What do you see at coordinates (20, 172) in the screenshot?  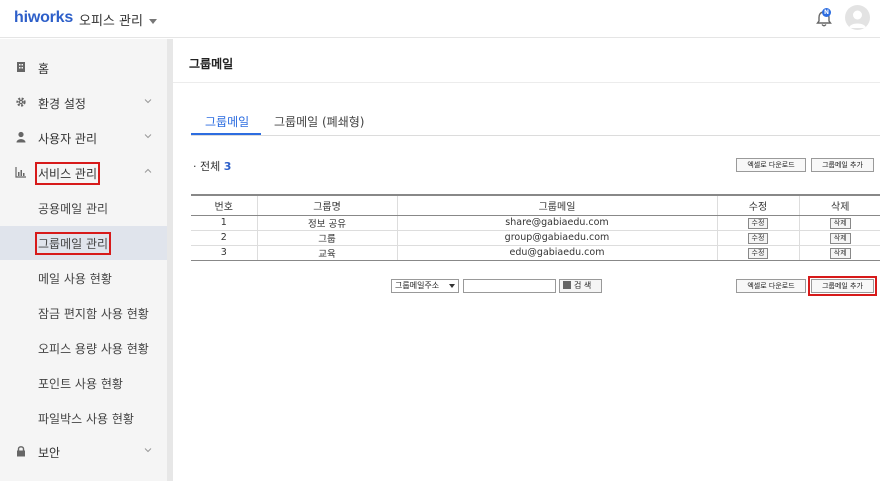 I see `chart-icon` at bounding box center [20, 172].